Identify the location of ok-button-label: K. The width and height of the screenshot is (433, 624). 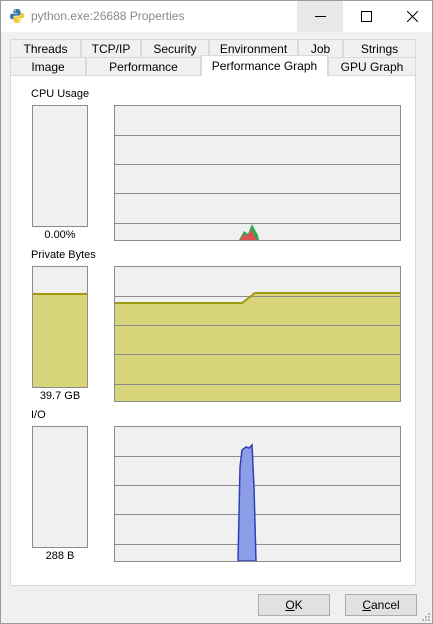
(298, 605).